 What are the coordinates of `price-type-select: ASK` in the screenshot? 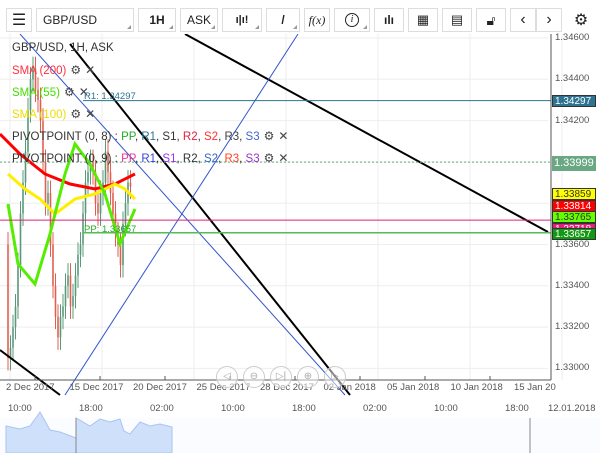 It's located at (199, 20).